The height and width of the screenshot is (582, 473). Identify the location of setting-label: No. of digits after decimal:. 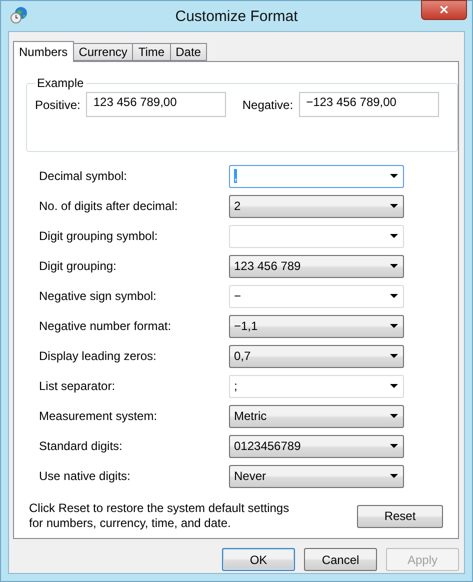
(109, 206).